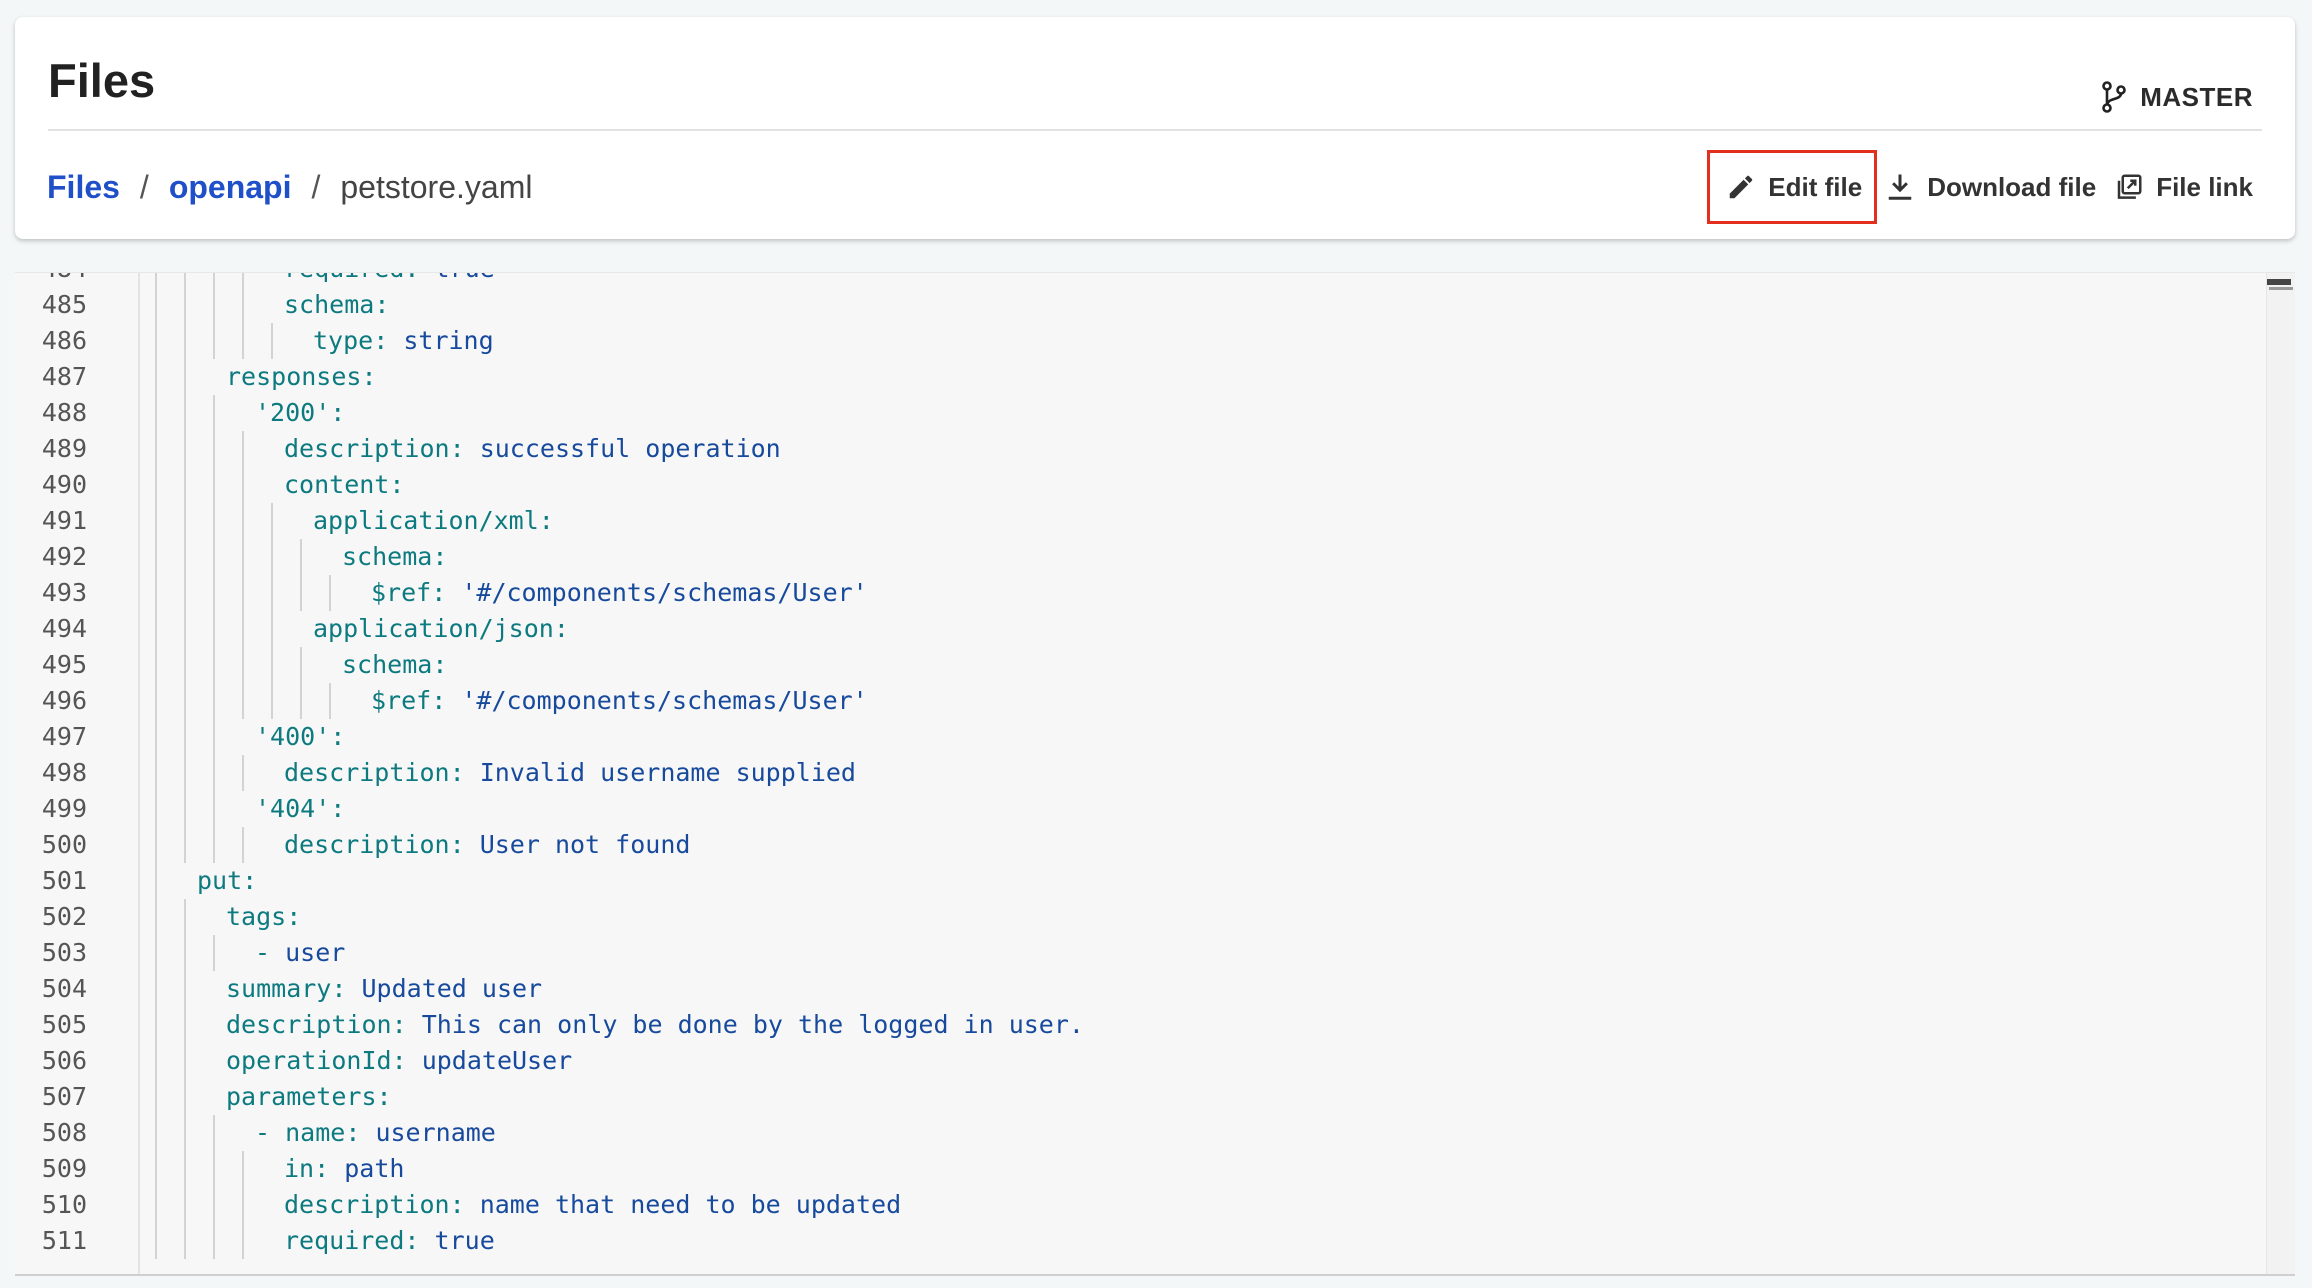 The height and width of the screenshot is (1288, 2312). What do you see at coordinates (2114, 97) in the screenshot?
I see `branch-icon` at bounding box center [2114, 97].